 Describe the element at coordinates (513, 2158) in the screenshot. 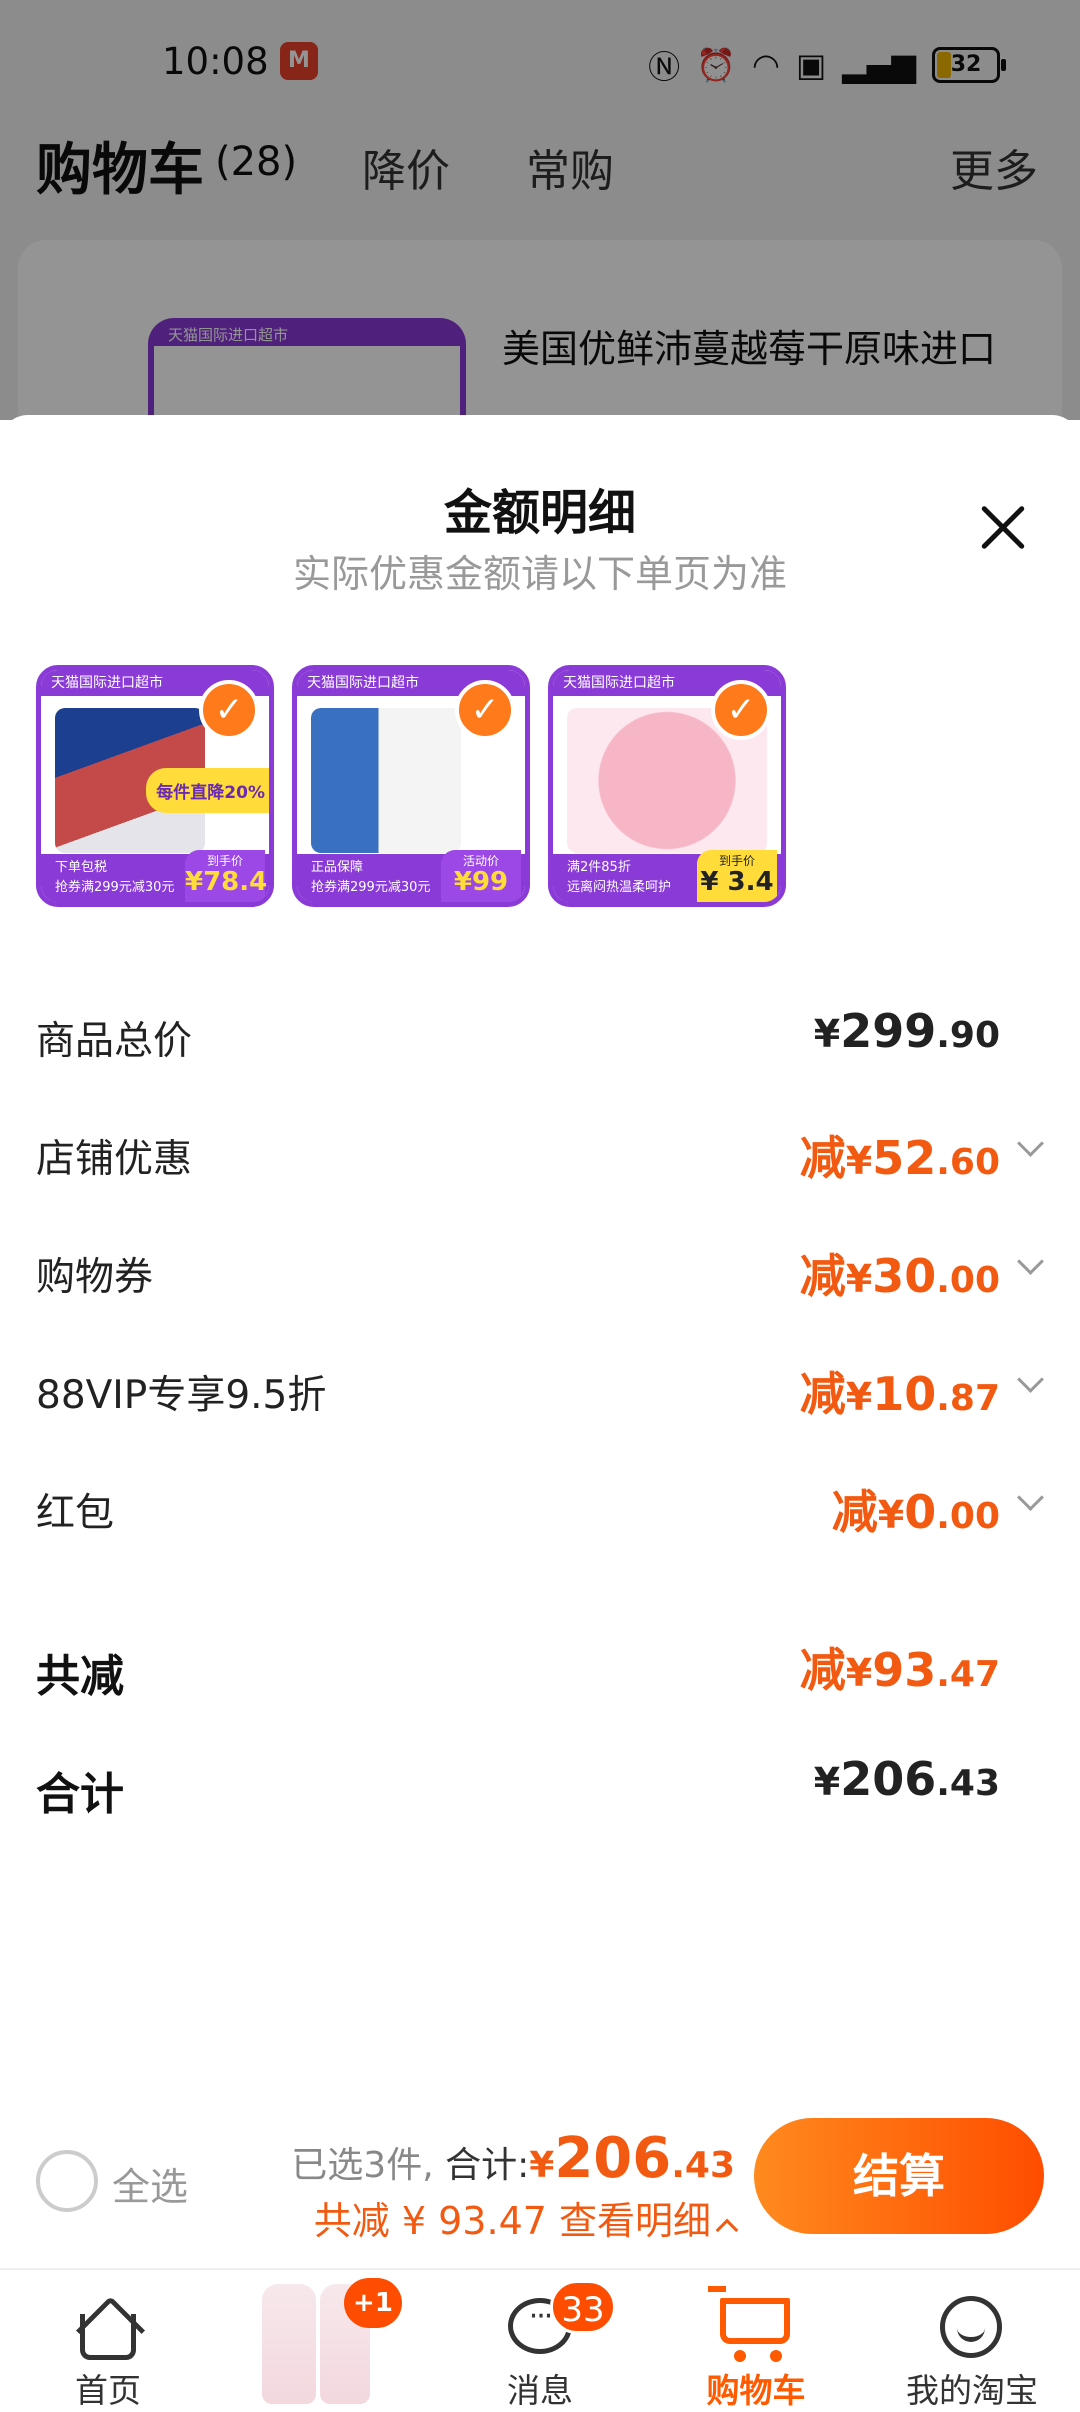

I see `checkout-summary: 已选3件, 合计:¥206.43` at that location.